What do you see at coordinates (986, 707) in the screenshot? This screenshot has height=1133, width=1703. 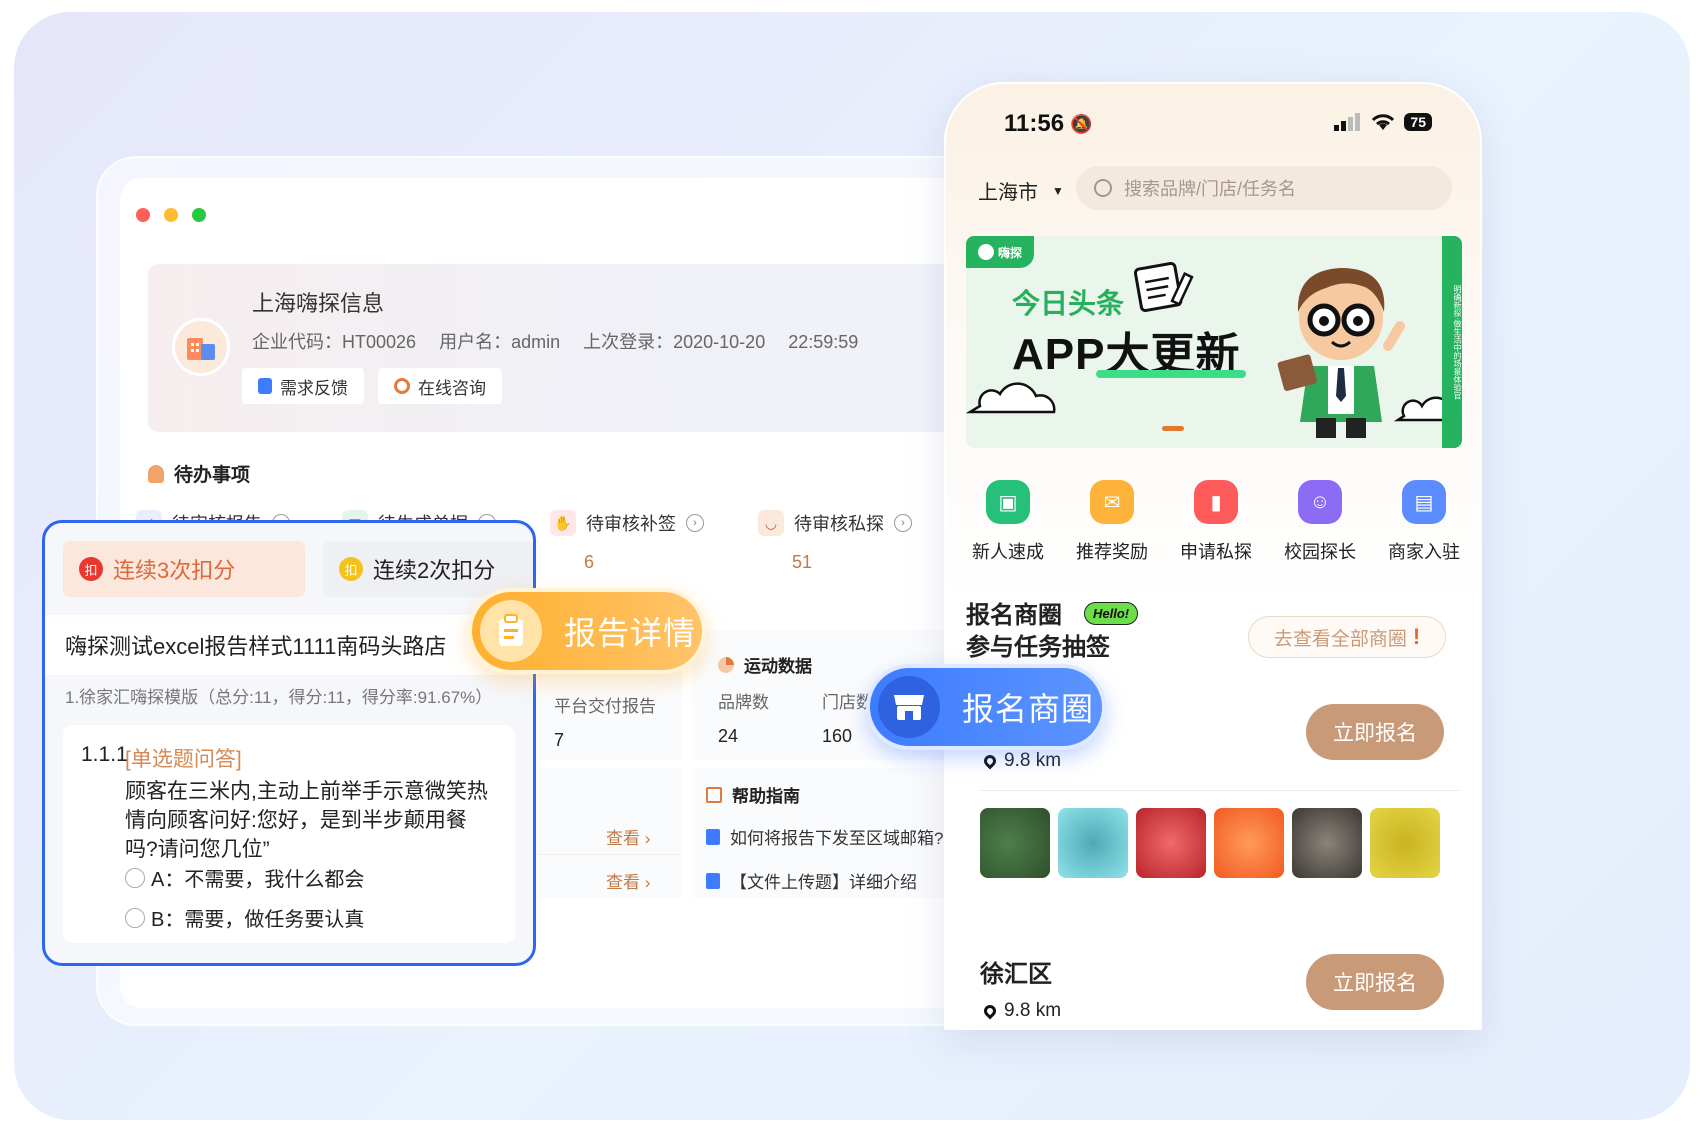 I see `signup-circle-pill: 报名商圈` at bounding box center [986, 707].